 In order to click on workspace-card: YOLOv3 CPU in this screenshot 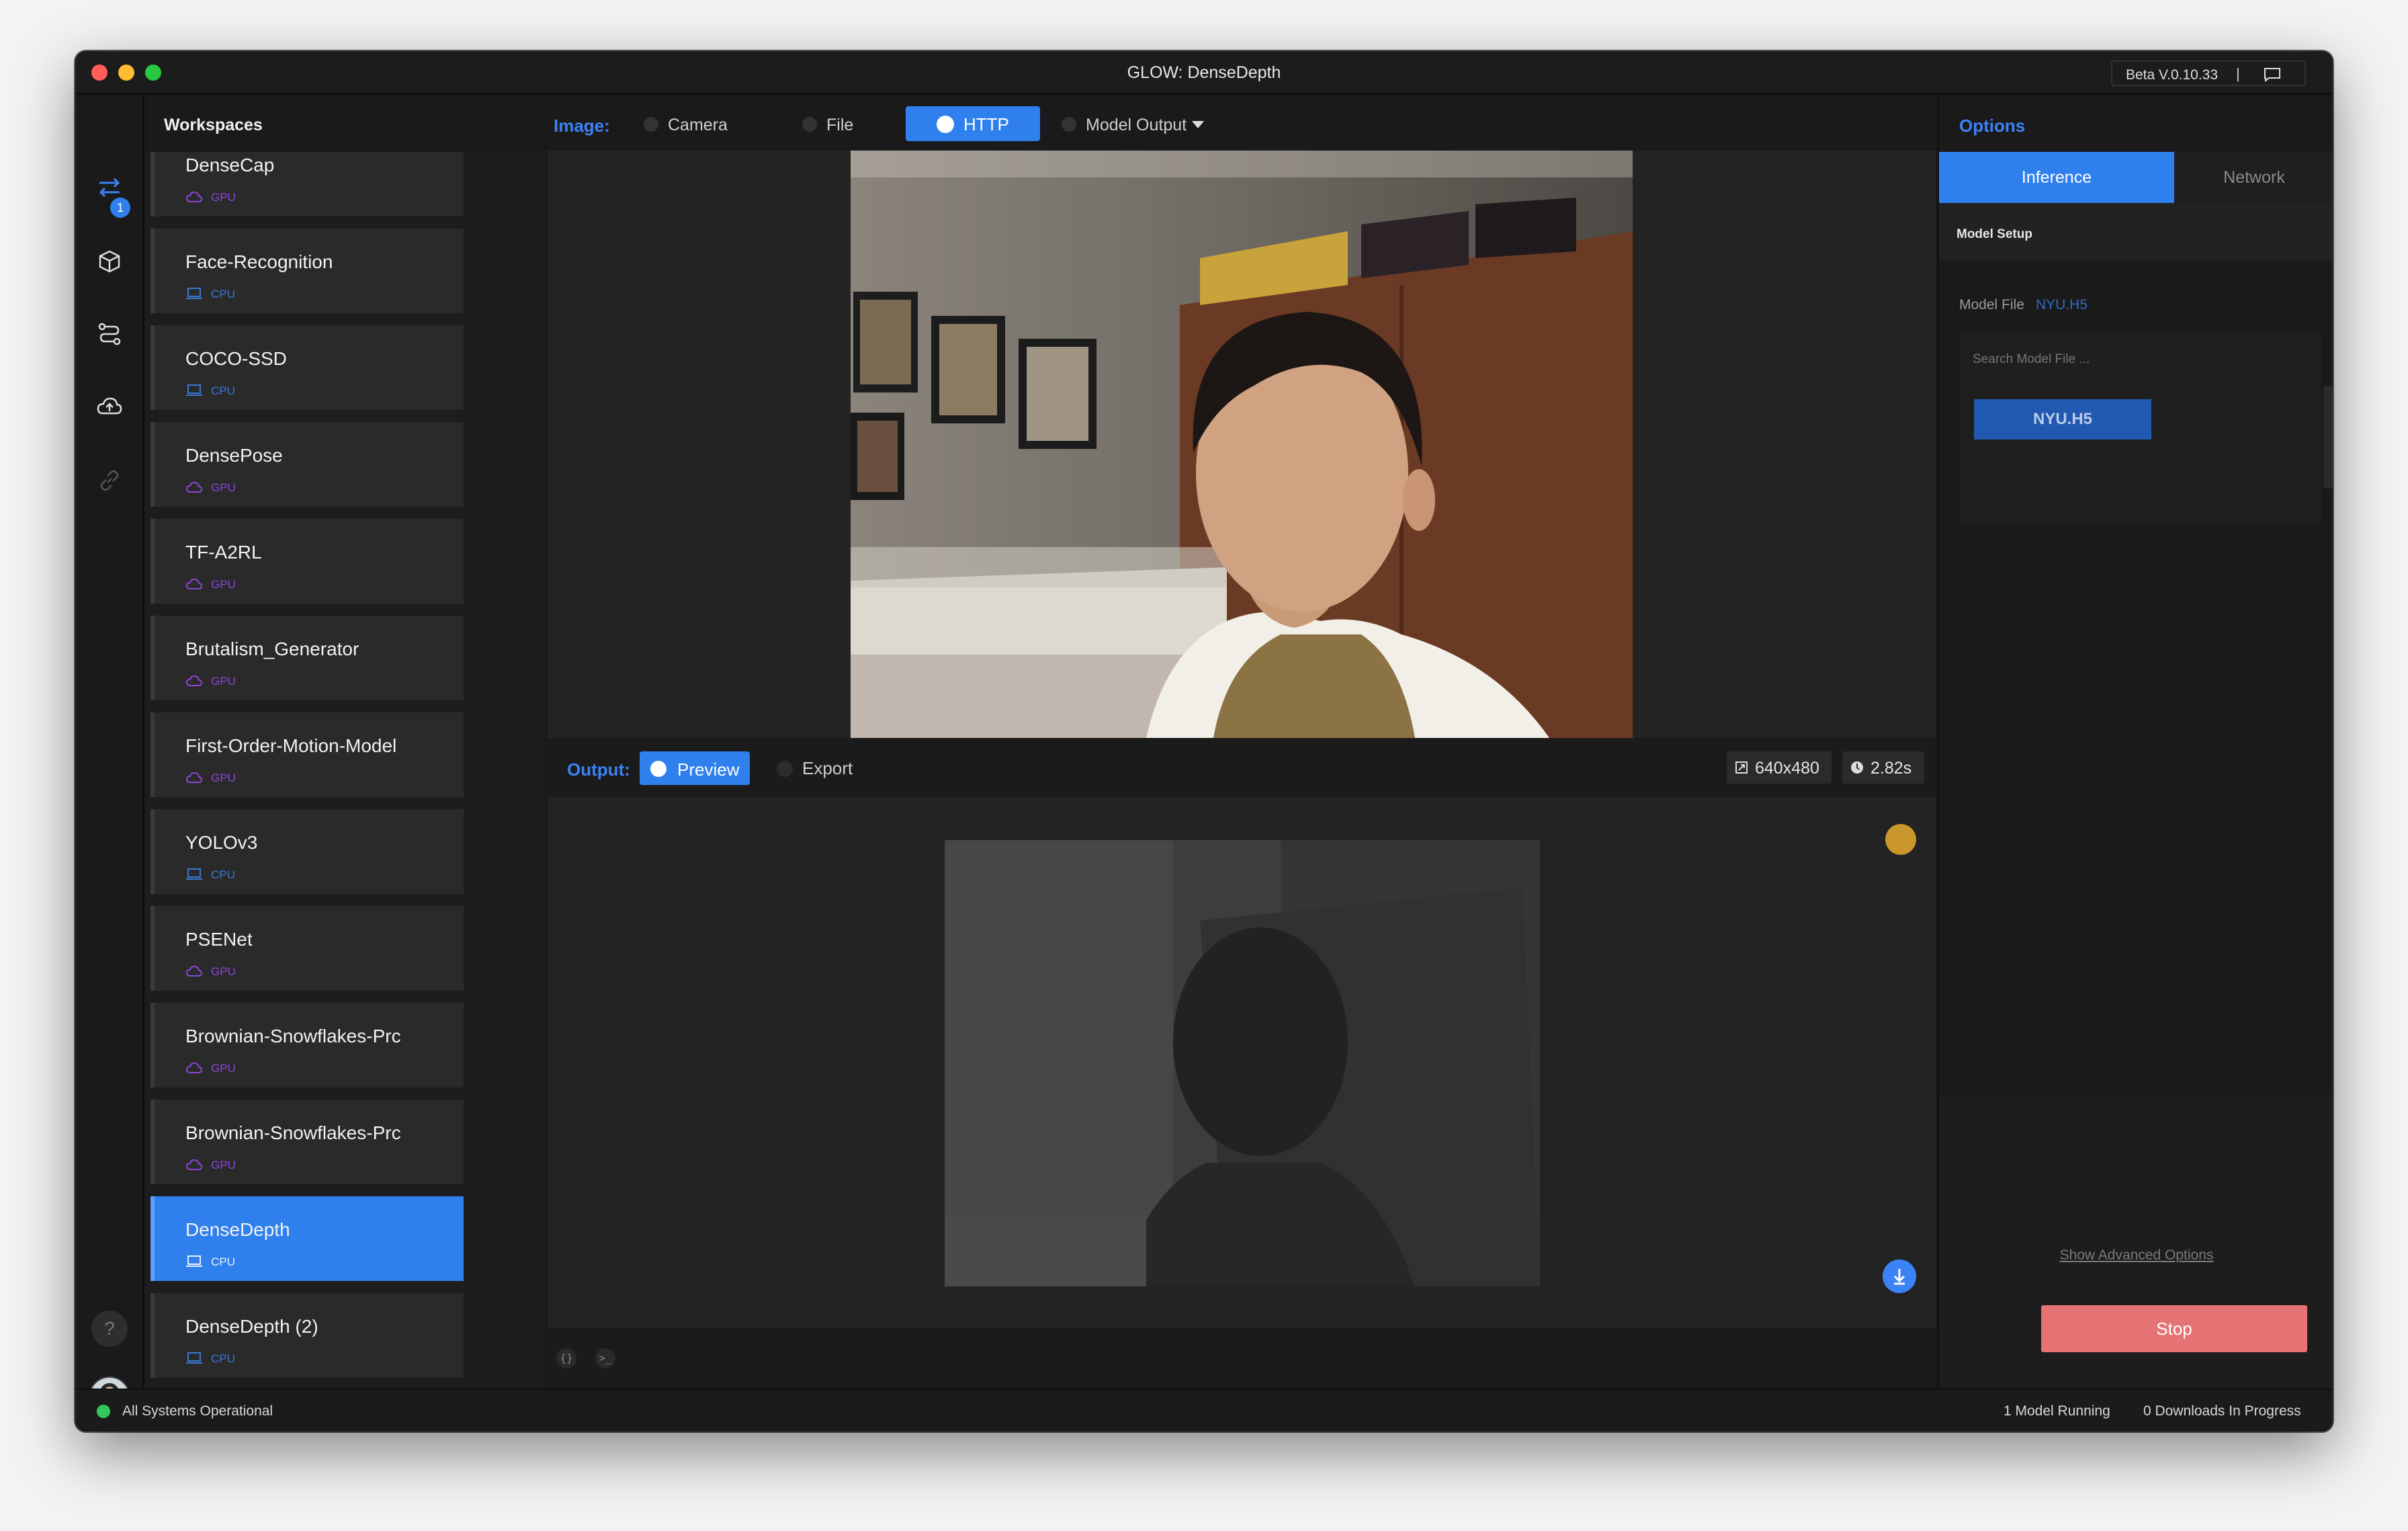, I will do `click(307, 851)`.